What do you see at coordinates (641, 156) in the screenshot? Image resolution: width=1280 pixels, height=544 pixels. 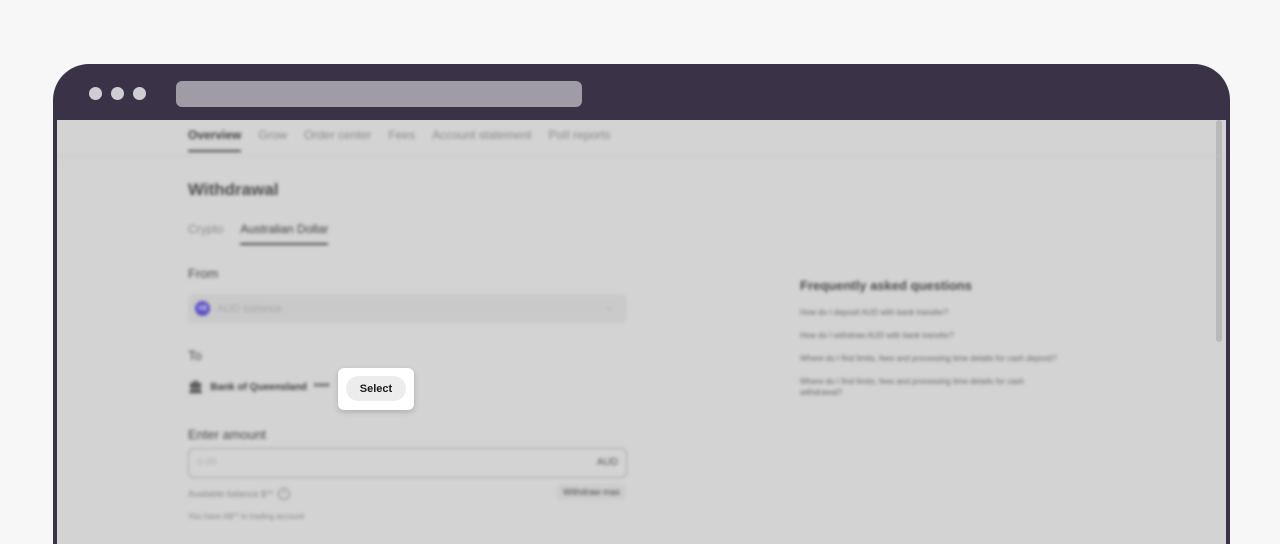 I see `nav-divider` at bounding box center [641, 156].